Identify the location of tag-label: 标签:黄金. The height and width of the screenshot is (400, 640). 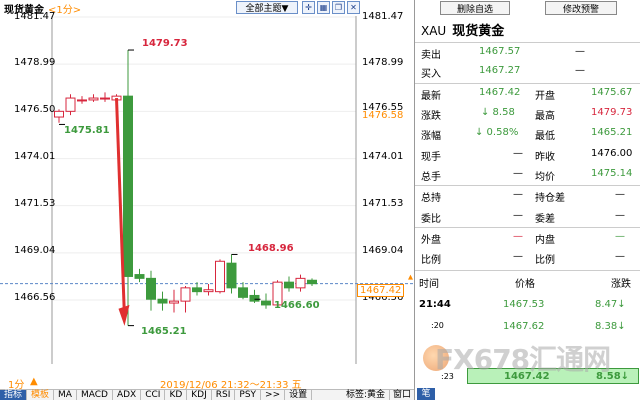
(365, 395).